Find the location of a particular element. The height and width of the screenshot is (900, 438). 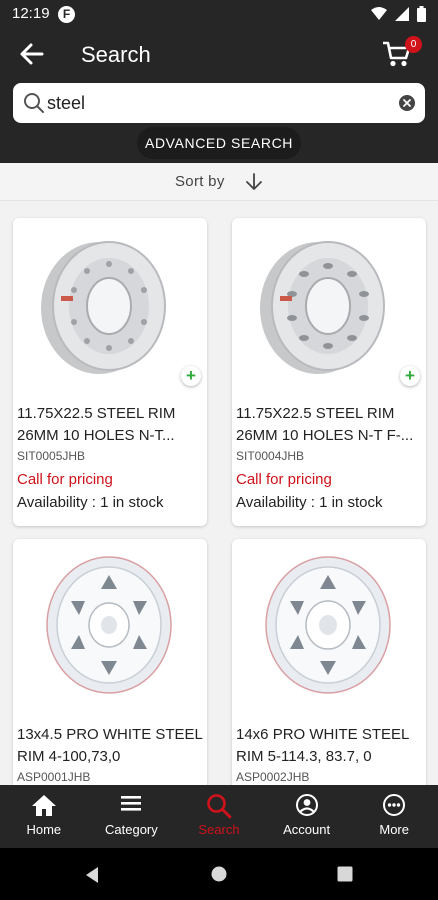

nav-more: More is located at coordinates (394, 816).